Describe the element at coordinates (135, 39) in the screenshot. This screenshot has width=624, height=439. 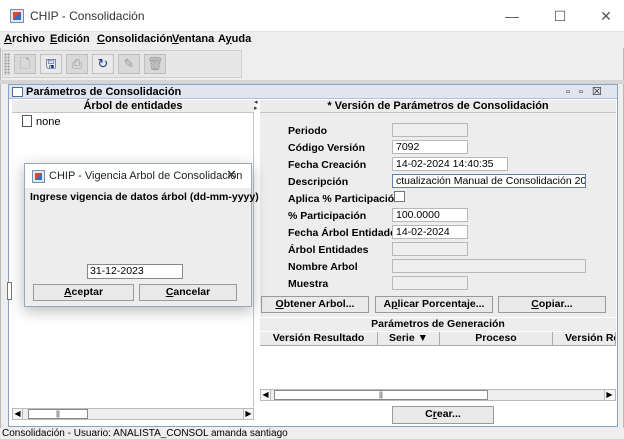
I see `menu-consolidacion: Consolidación` at that location.